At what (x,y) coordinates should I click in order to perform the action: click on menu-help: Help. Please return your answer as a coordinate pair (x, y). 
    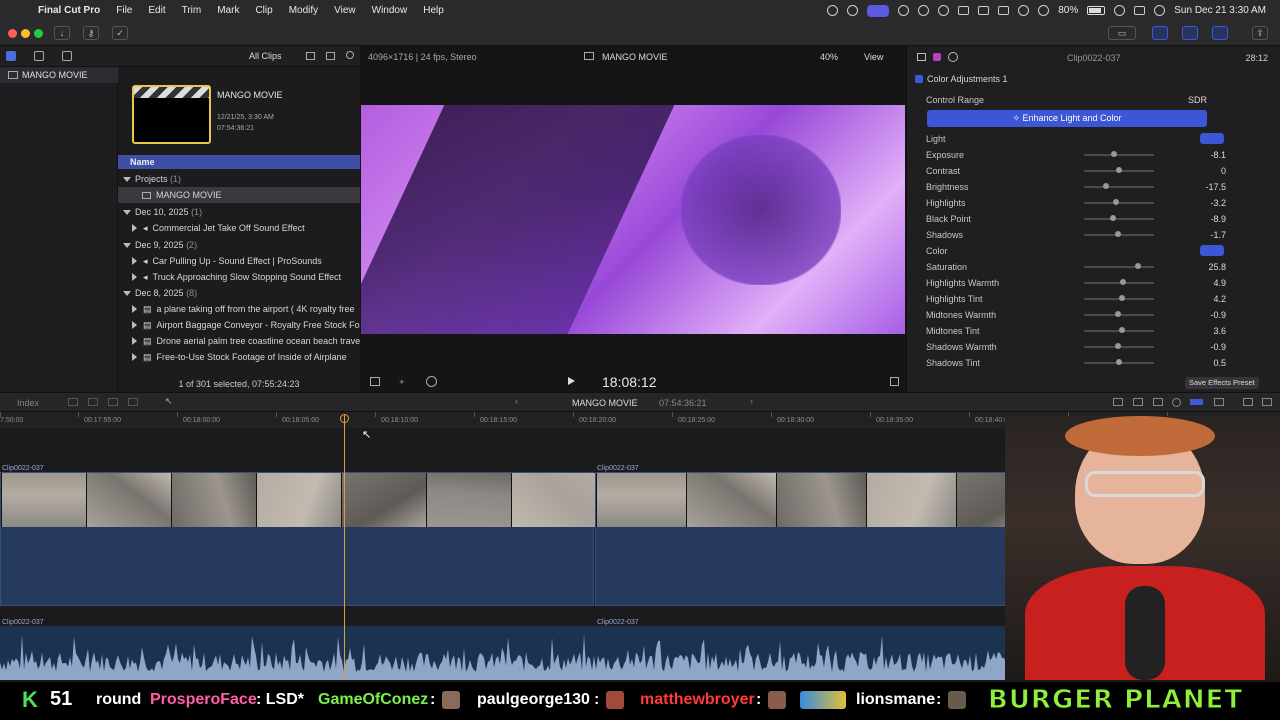
    Looking at the image, I should click on (433, 10).